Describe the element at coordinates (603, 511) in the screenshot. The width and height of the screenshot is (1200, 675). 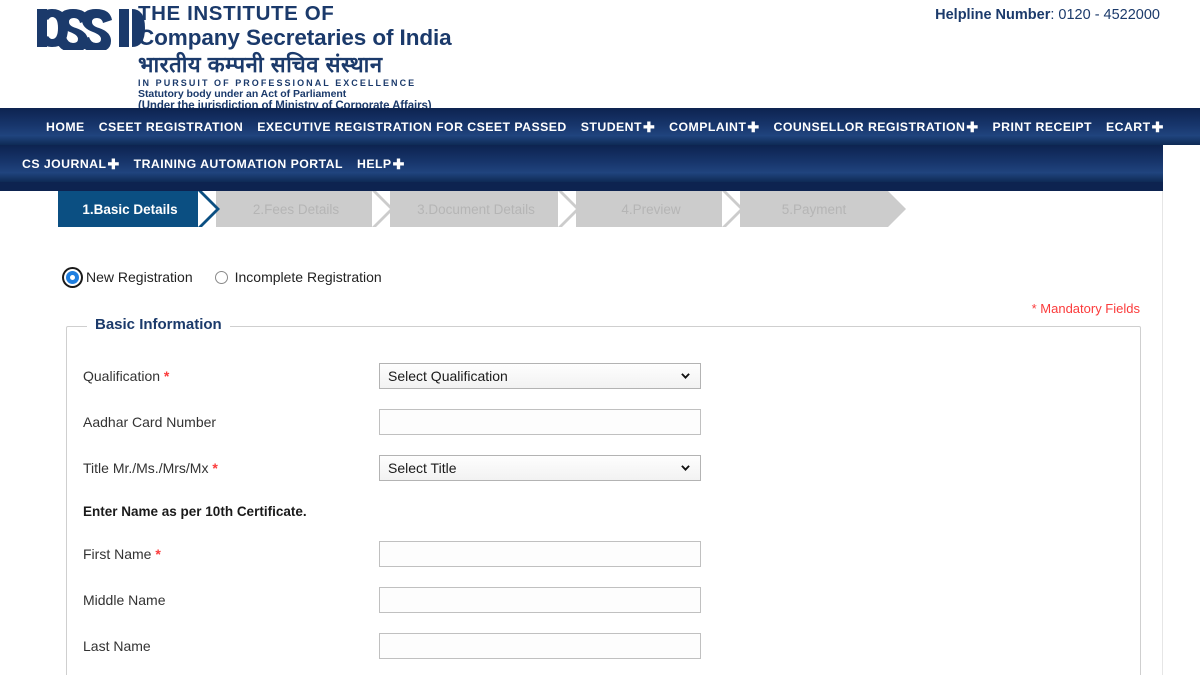
I see `name-instruction-row: Enter Name as per 10th Certificate.` at that location.